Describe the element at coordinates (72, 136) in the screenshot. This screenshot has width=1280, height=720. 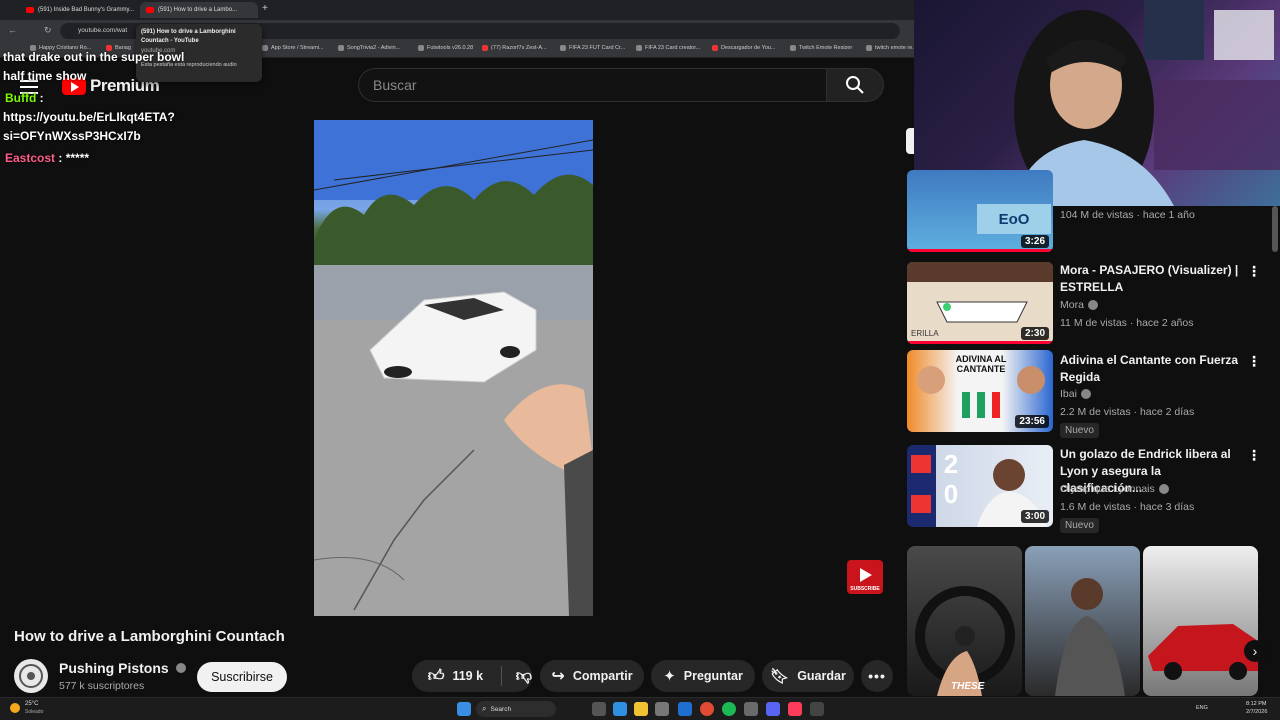
I see `chat-link: si=OFYnWXssP3HCxI7b` at that location.